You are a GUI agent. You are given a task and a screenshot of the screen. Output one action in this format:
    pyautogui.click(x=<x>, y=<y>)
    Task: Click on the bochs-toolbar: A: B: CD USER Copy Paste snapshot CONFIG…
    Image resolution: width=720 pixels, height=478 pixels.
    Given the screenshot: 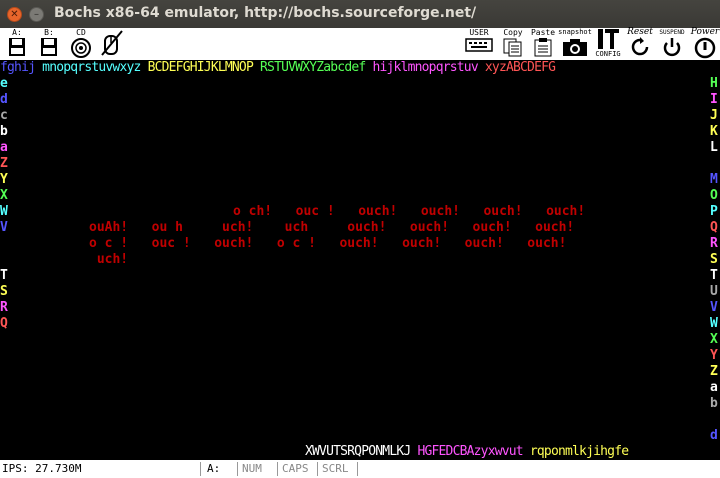 What is the action you would take?
    pyautogui.click(x=360, y=44)
    